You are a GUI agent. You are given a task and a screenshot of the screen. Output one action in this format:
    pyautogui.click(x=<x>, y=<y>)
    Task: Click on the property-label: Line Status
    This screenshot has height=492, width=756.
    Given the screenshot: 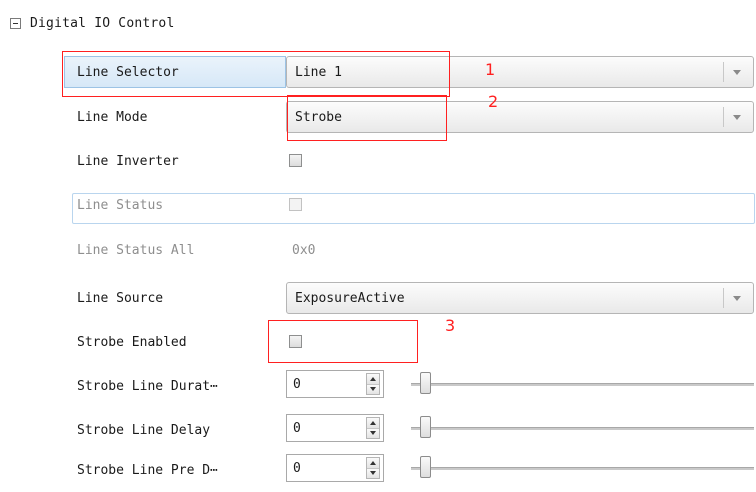 What is the action you would take?
    pyautogui.click(x=120, y=205)
    